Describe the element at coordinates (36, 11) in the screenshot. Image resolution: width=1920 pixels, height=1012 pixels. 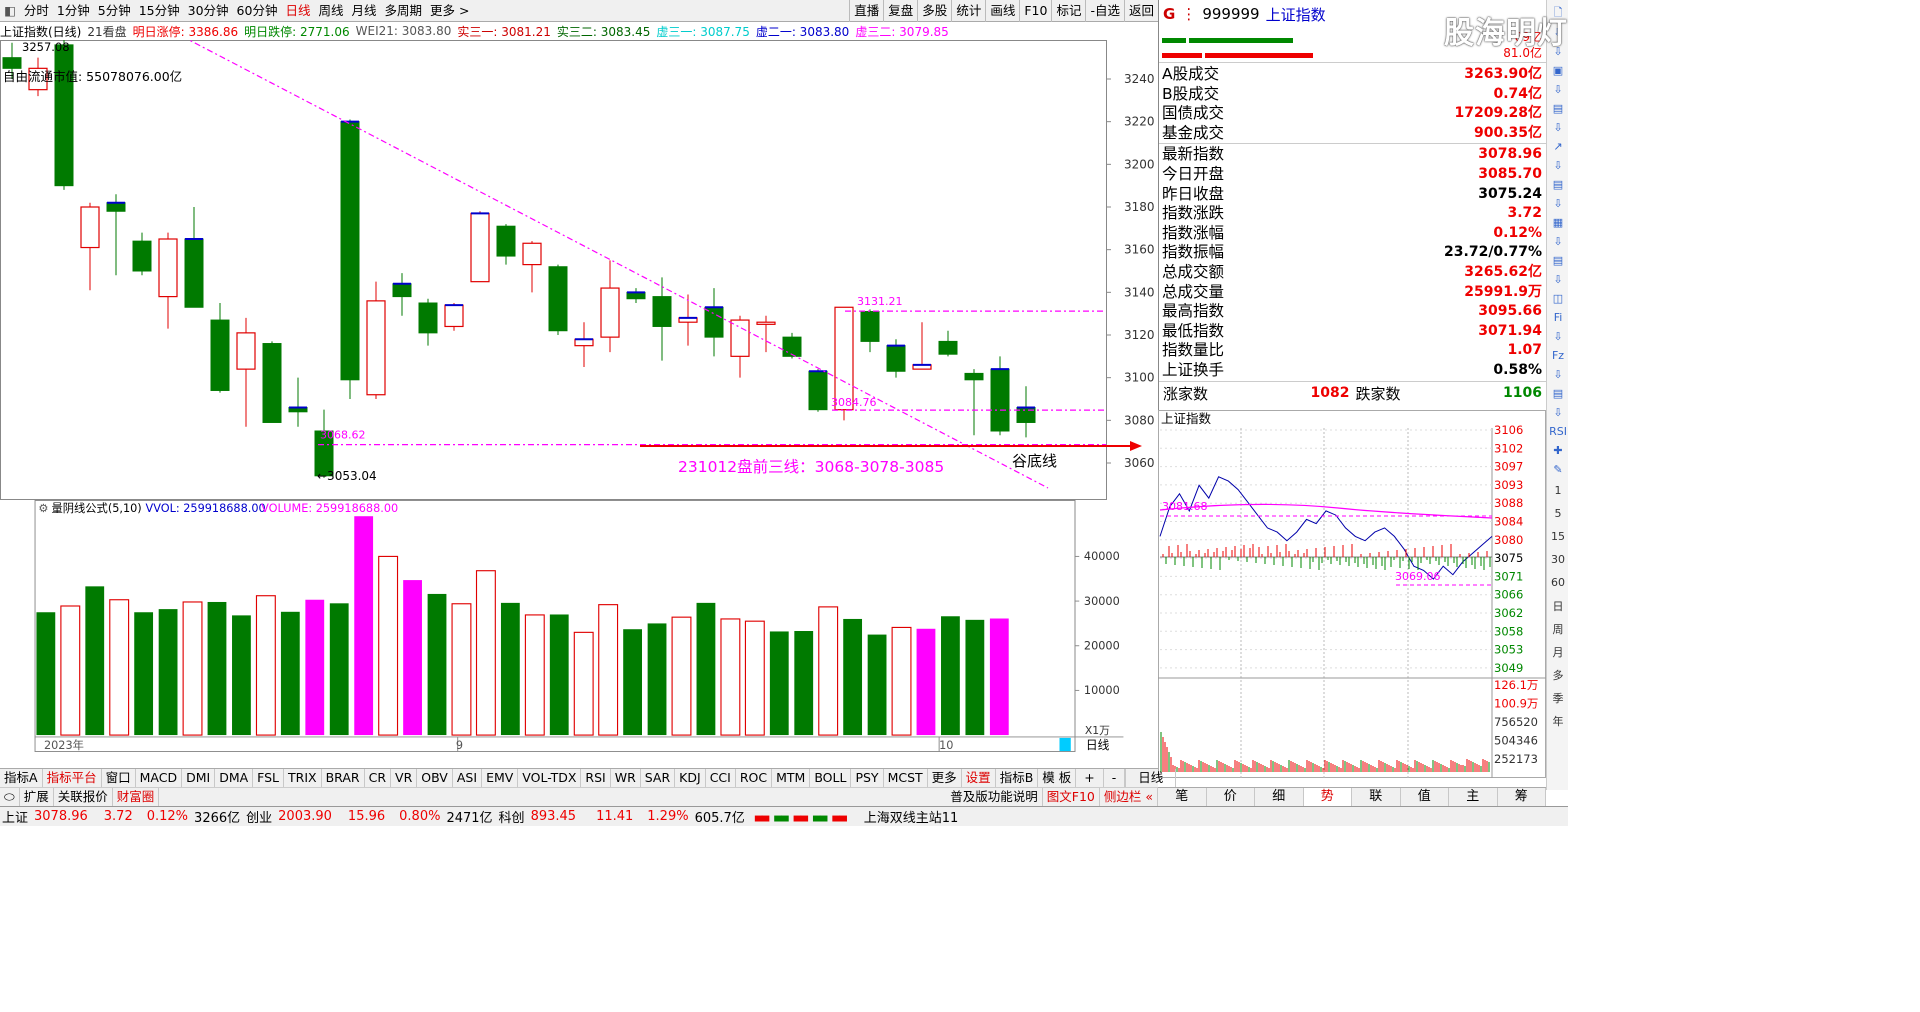
I see `period-tab-0: 分时` at that location.